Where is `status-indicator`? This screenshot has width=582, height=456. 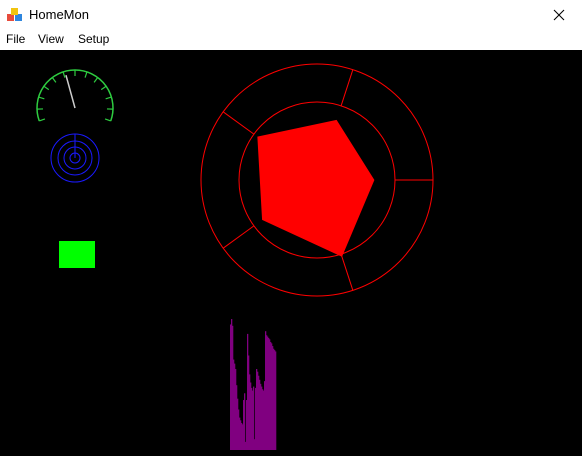 status-indicator is located at coordinates (77, 254).